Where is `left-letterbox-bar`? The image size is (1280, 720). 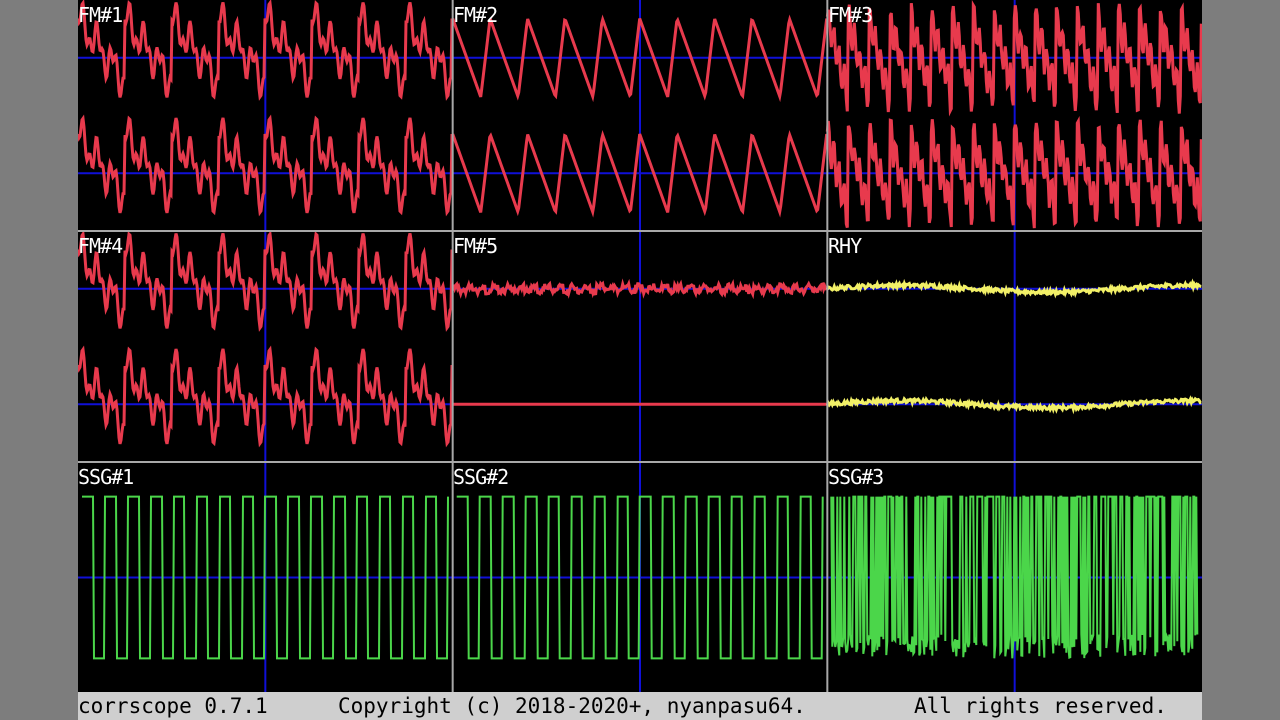 left-letterbox-bar is located at coordinates (39, 360).